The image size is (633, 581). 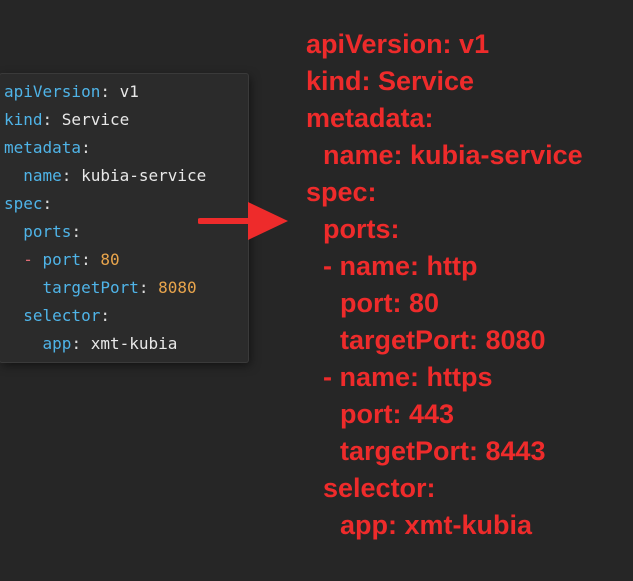 I want to click on annotation-line: spec:, so click(x=341, y=192).